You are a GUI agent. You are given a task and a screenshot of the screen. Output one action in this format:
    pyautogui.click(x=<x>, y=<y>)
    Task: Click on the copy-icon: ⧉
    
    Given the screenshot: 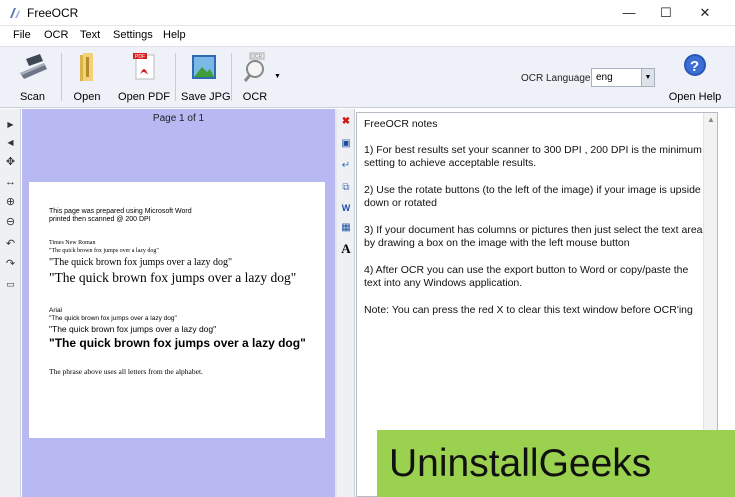 What is the action you would take?
    pyautogui.click(x=346, y=188)
    